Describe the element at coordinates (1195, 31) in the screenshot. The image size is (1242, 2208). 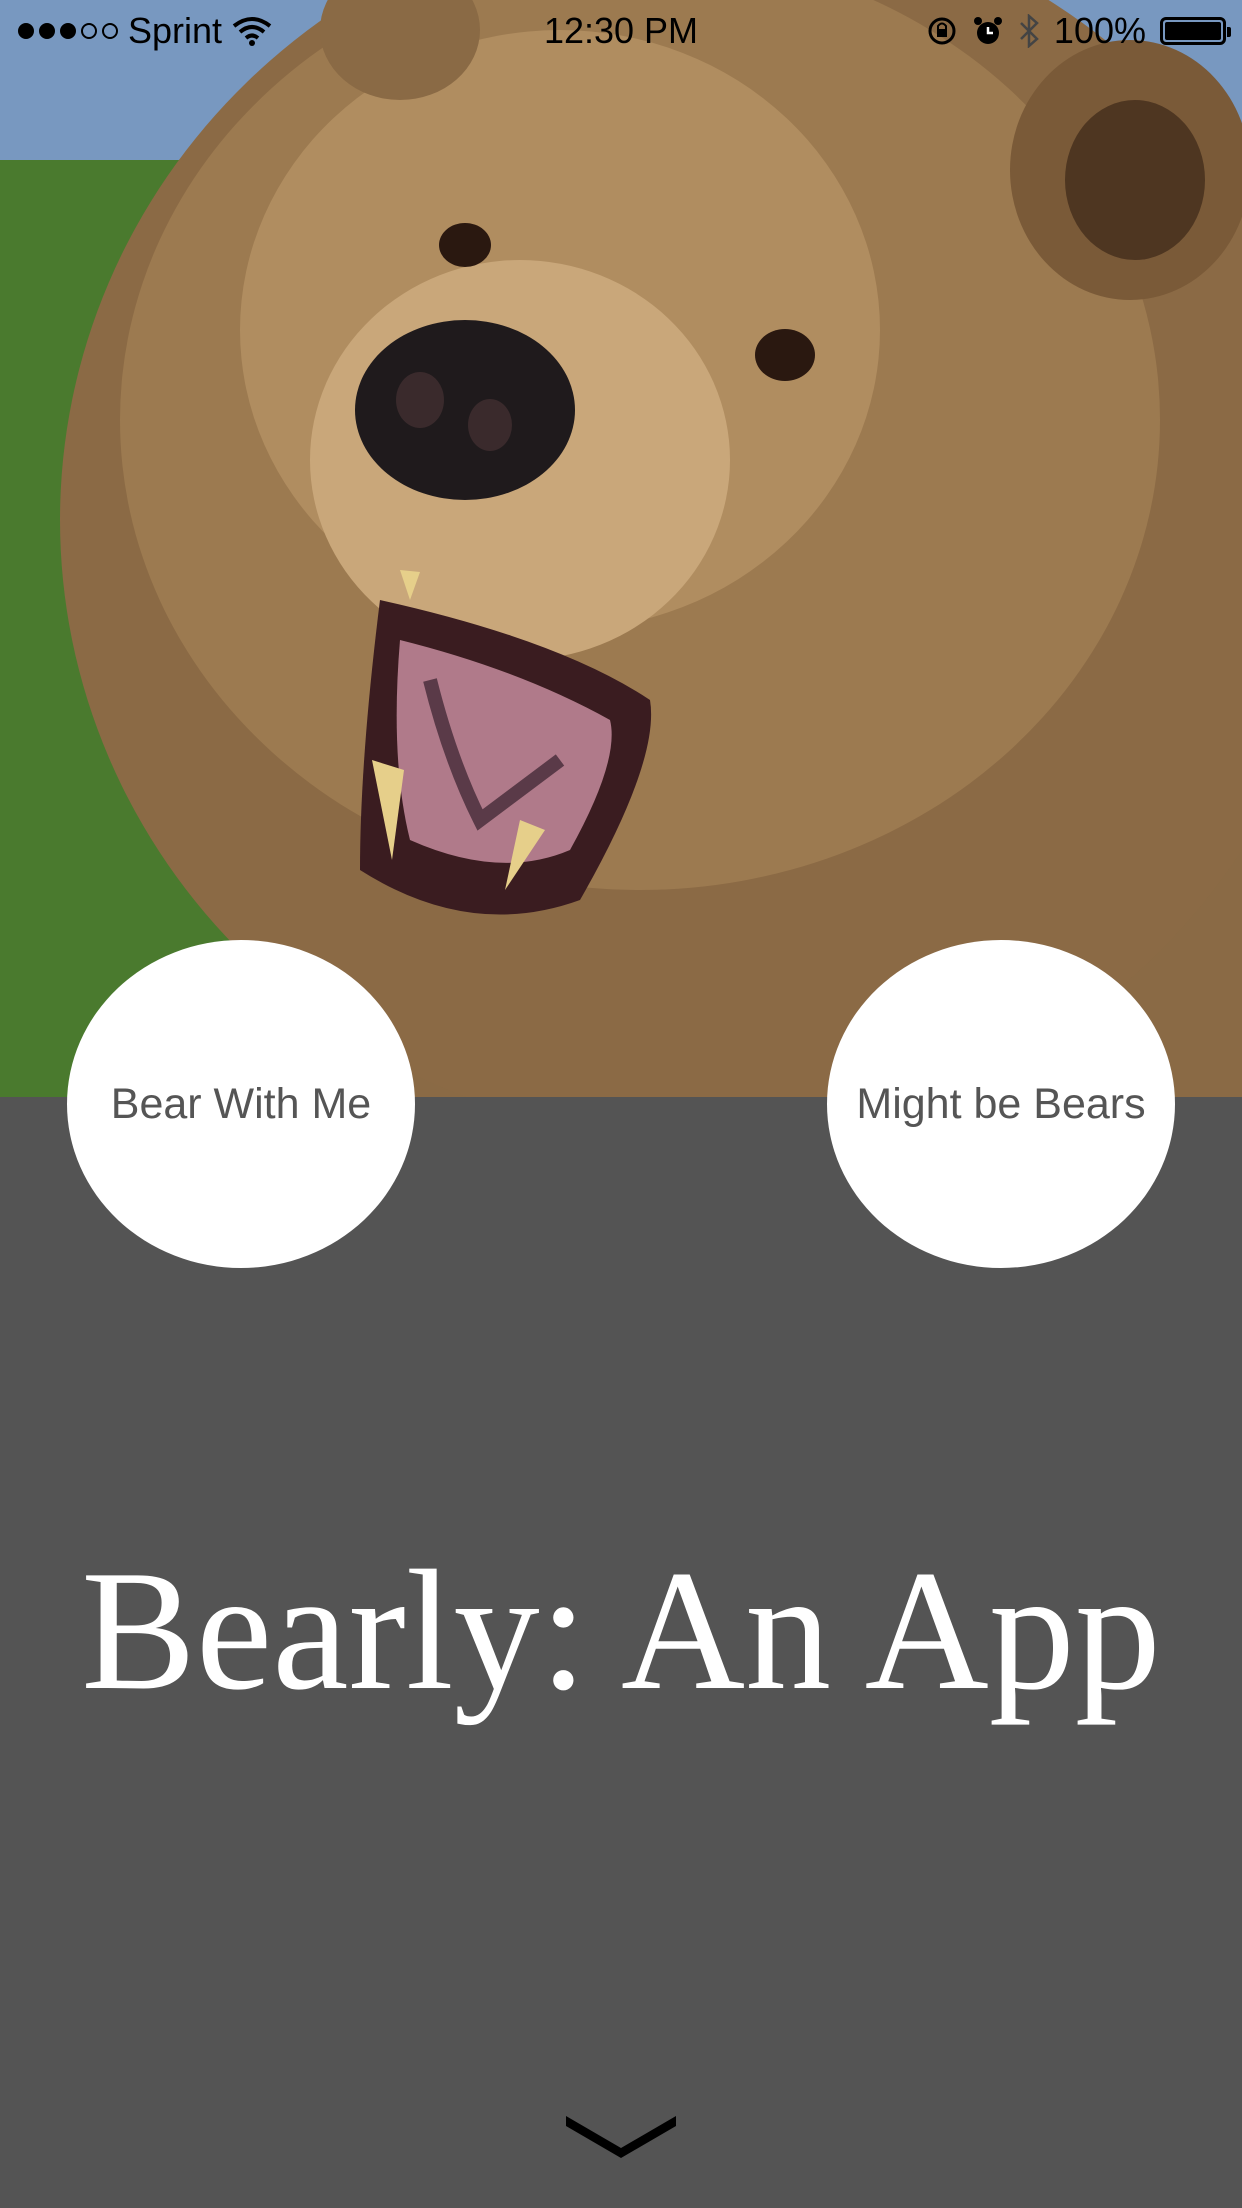
I see `battery-icon` at that location.